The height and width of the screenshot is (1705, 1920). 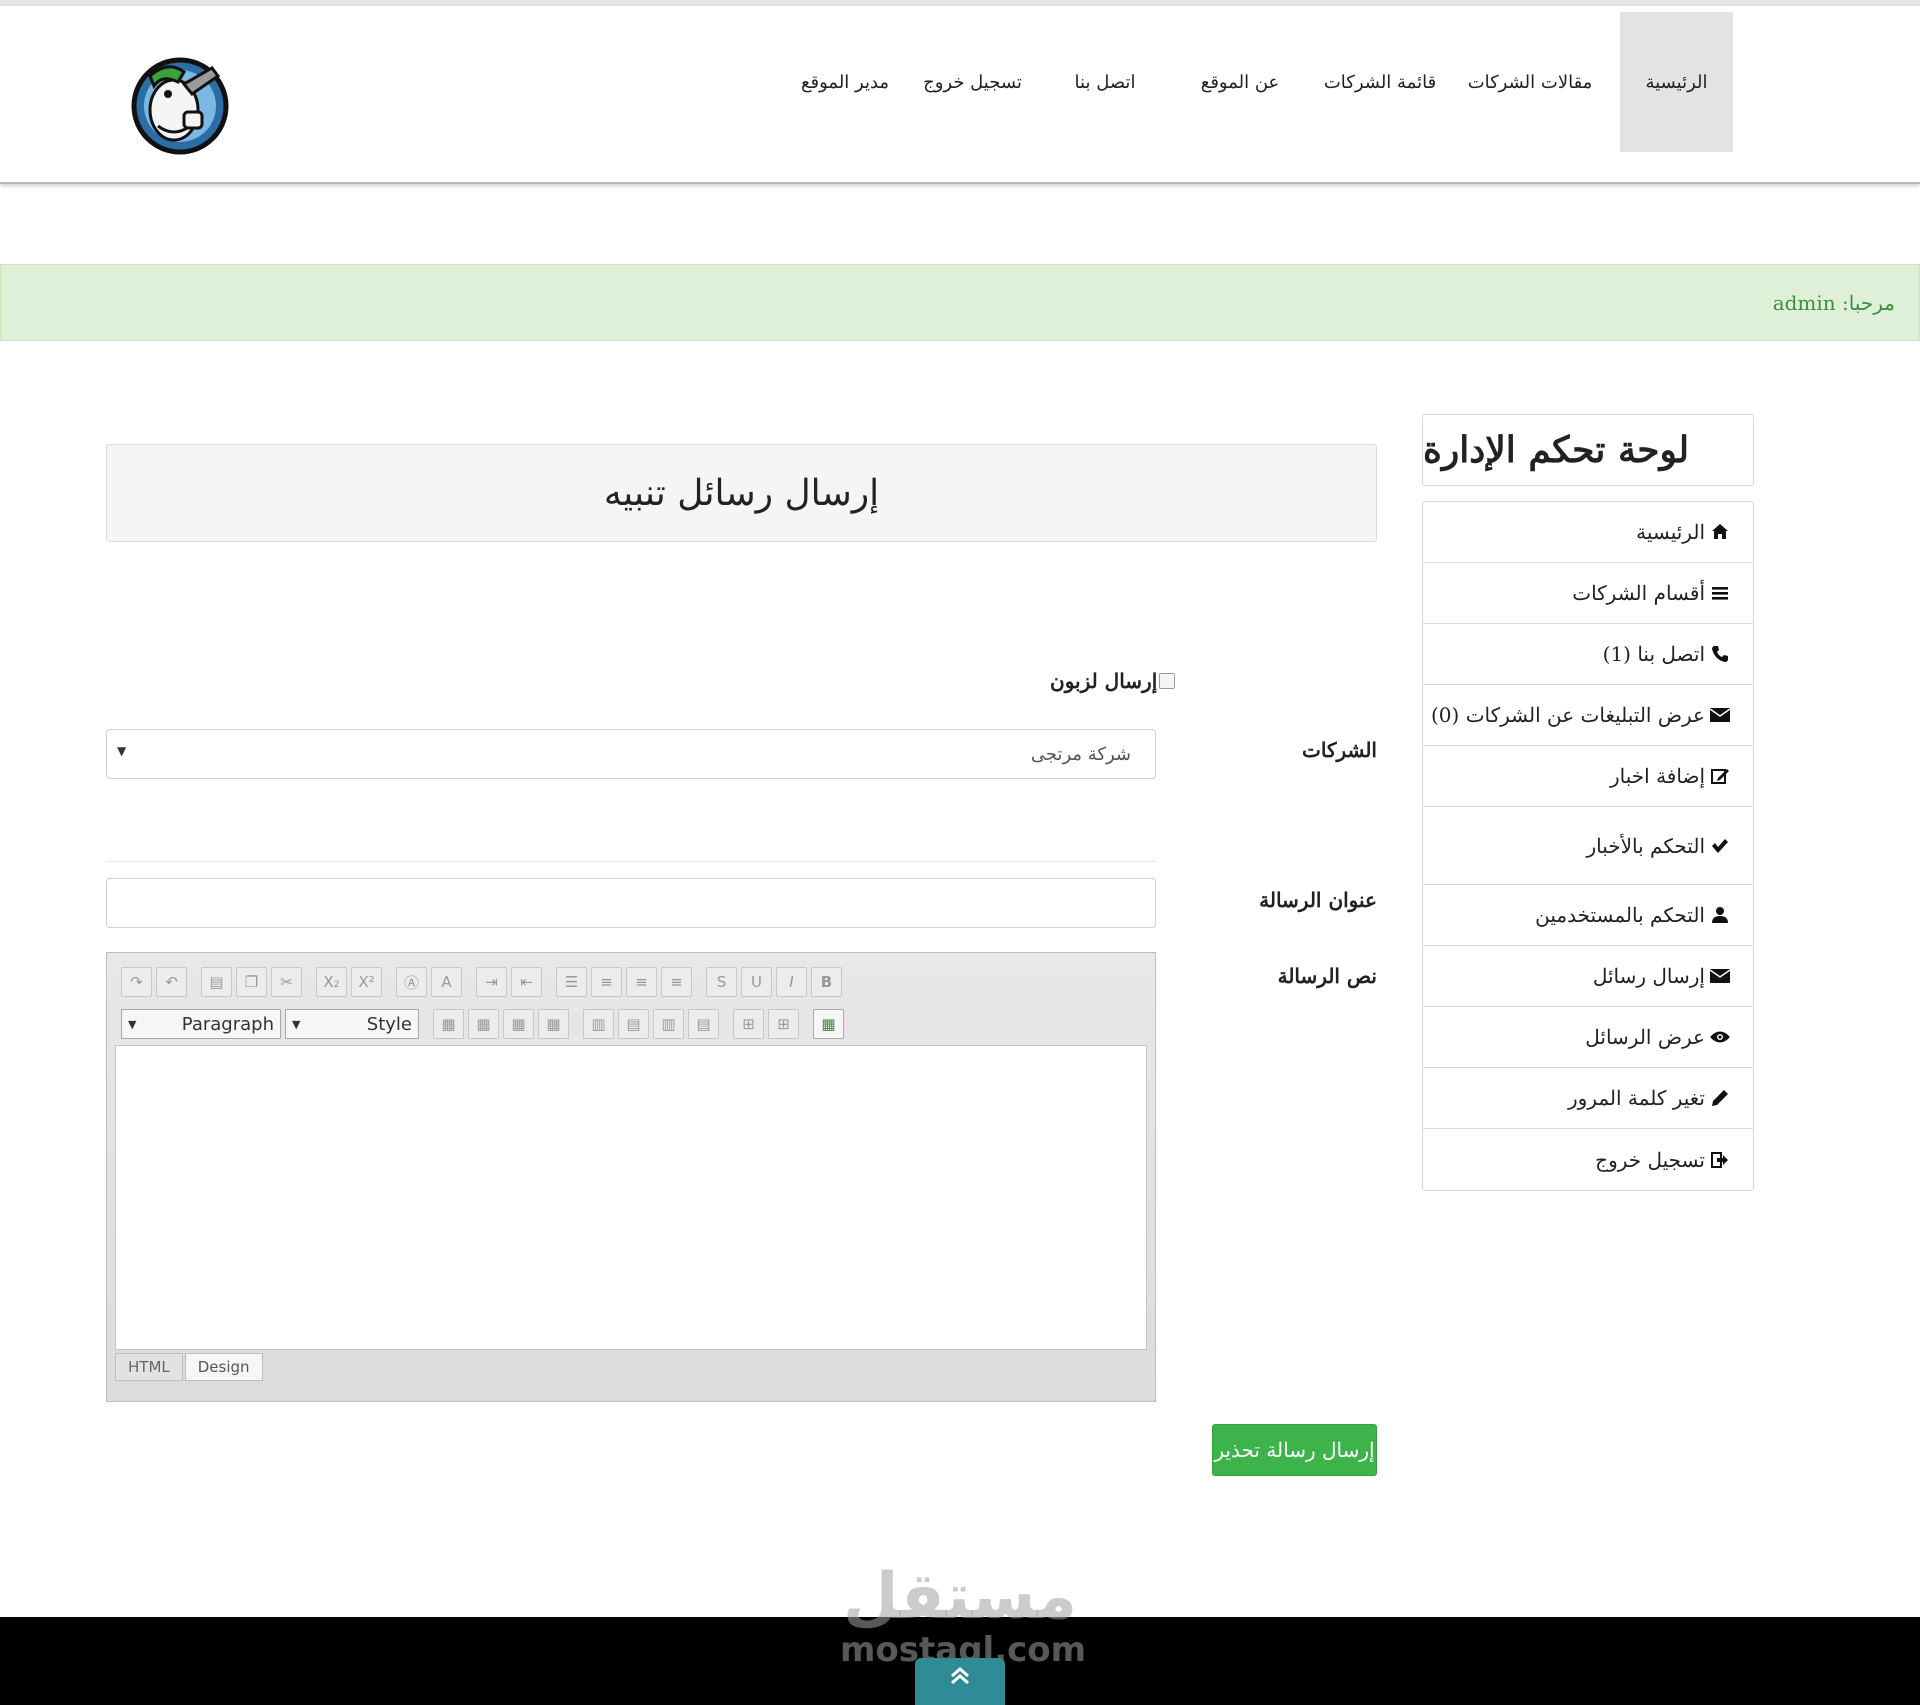 I want to click on tab-design: Design, so click(x=223, y=1367).